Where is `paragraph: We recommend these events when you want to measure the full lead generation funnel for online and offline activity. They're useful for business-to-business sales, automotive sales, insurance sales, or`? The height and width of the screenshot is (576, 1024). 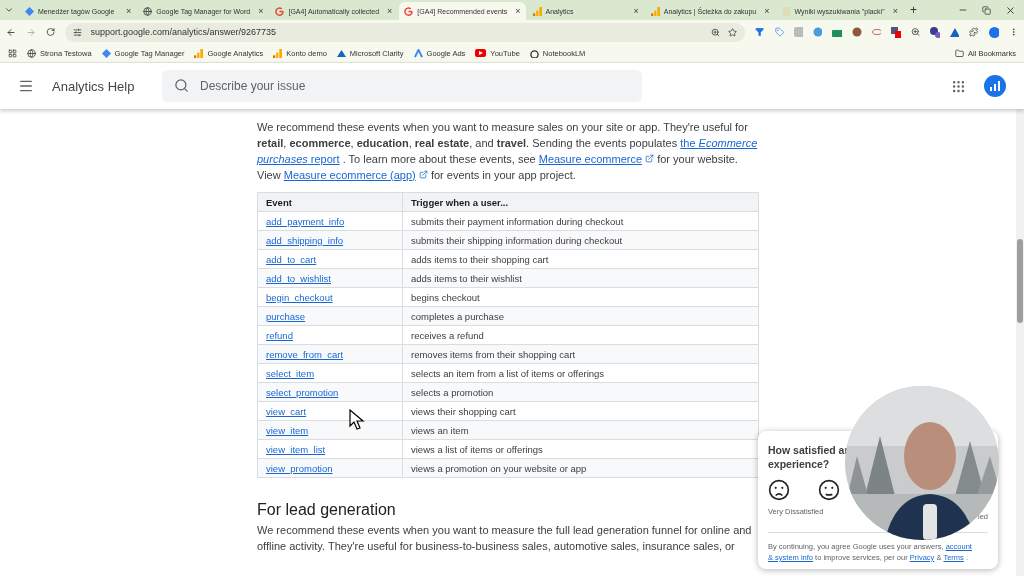 paragraph: We recommend these events when you want to measure the full lead generation funnel for online and offline activity. They're useful for business-to-business sales, automotive sales, insurance sales, or is located at coordinates (505, 538).